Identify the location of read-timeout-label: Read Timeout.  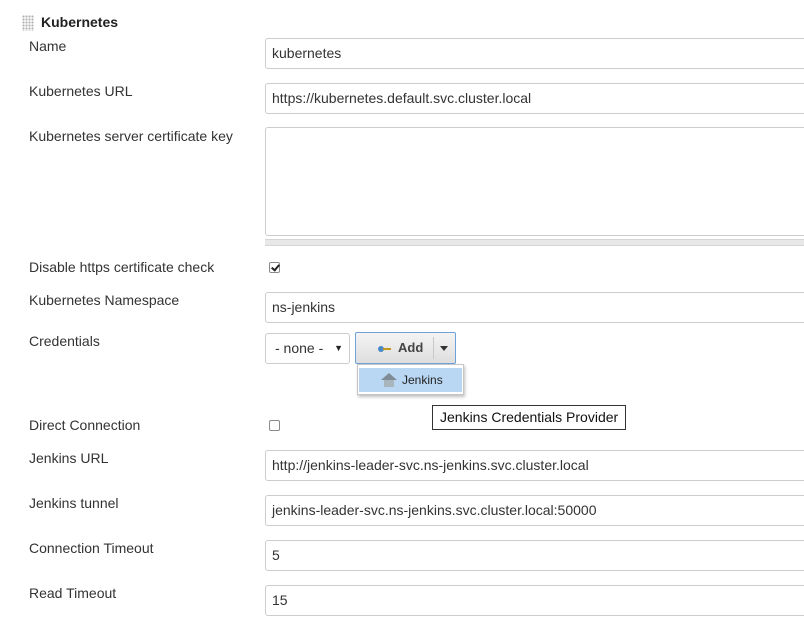
(73, 593).